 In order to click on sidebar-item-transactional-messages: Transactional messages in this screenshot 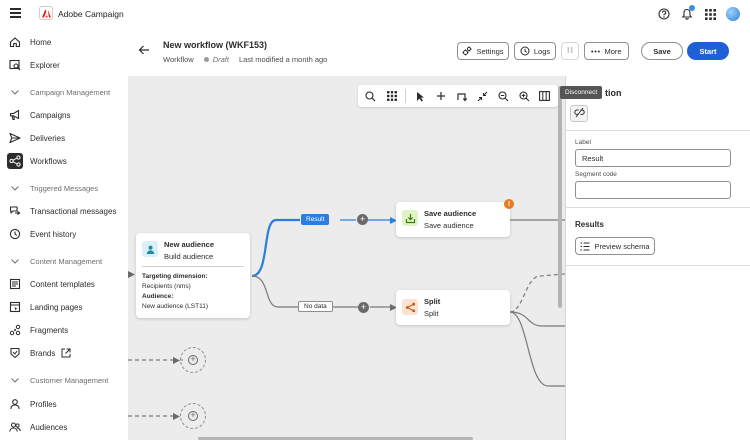, I will do `click(66, 211)`.